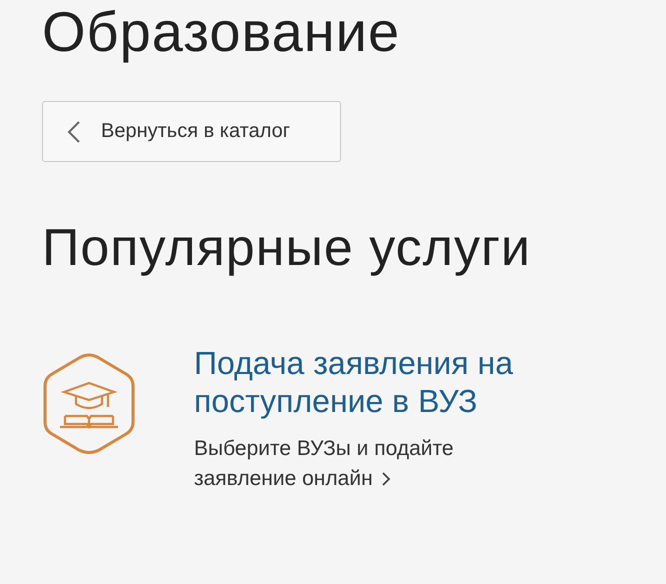 This screenshot has width=666, height=584. I want to click on details-link: Выберите ВУЗы и подайте заявление онлайн, so click(344, 464).